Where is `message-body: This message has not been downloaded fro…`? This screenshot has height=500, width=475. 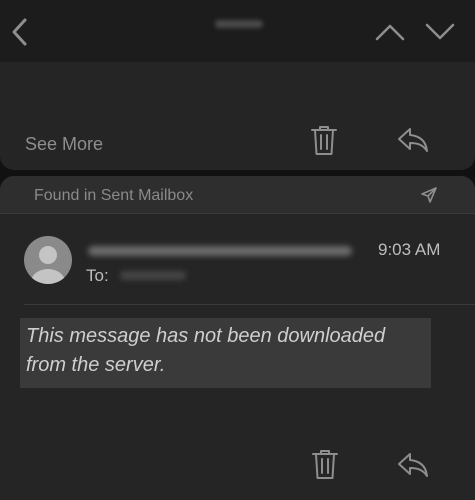
message-body: This message has not been downloaded fro… is located at coordinates (225, 353).